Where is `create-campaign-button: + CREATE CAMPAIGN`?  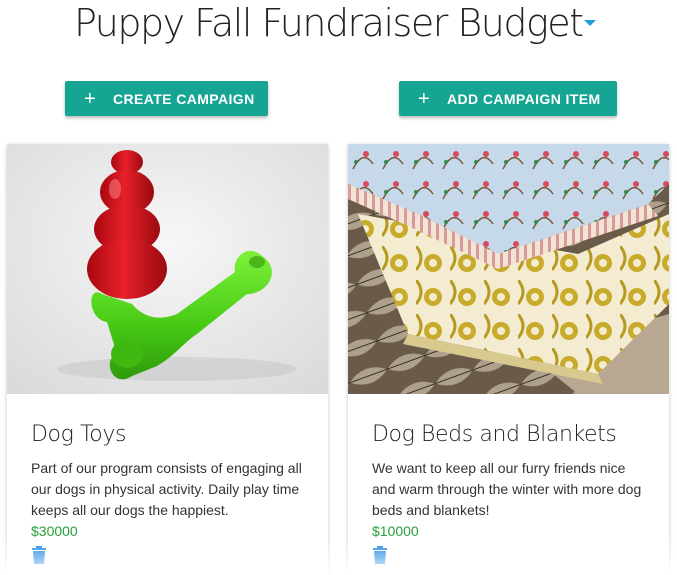 create-campaign-button: + CREATE CAMPAIGN is located at coordinates (166, 98).